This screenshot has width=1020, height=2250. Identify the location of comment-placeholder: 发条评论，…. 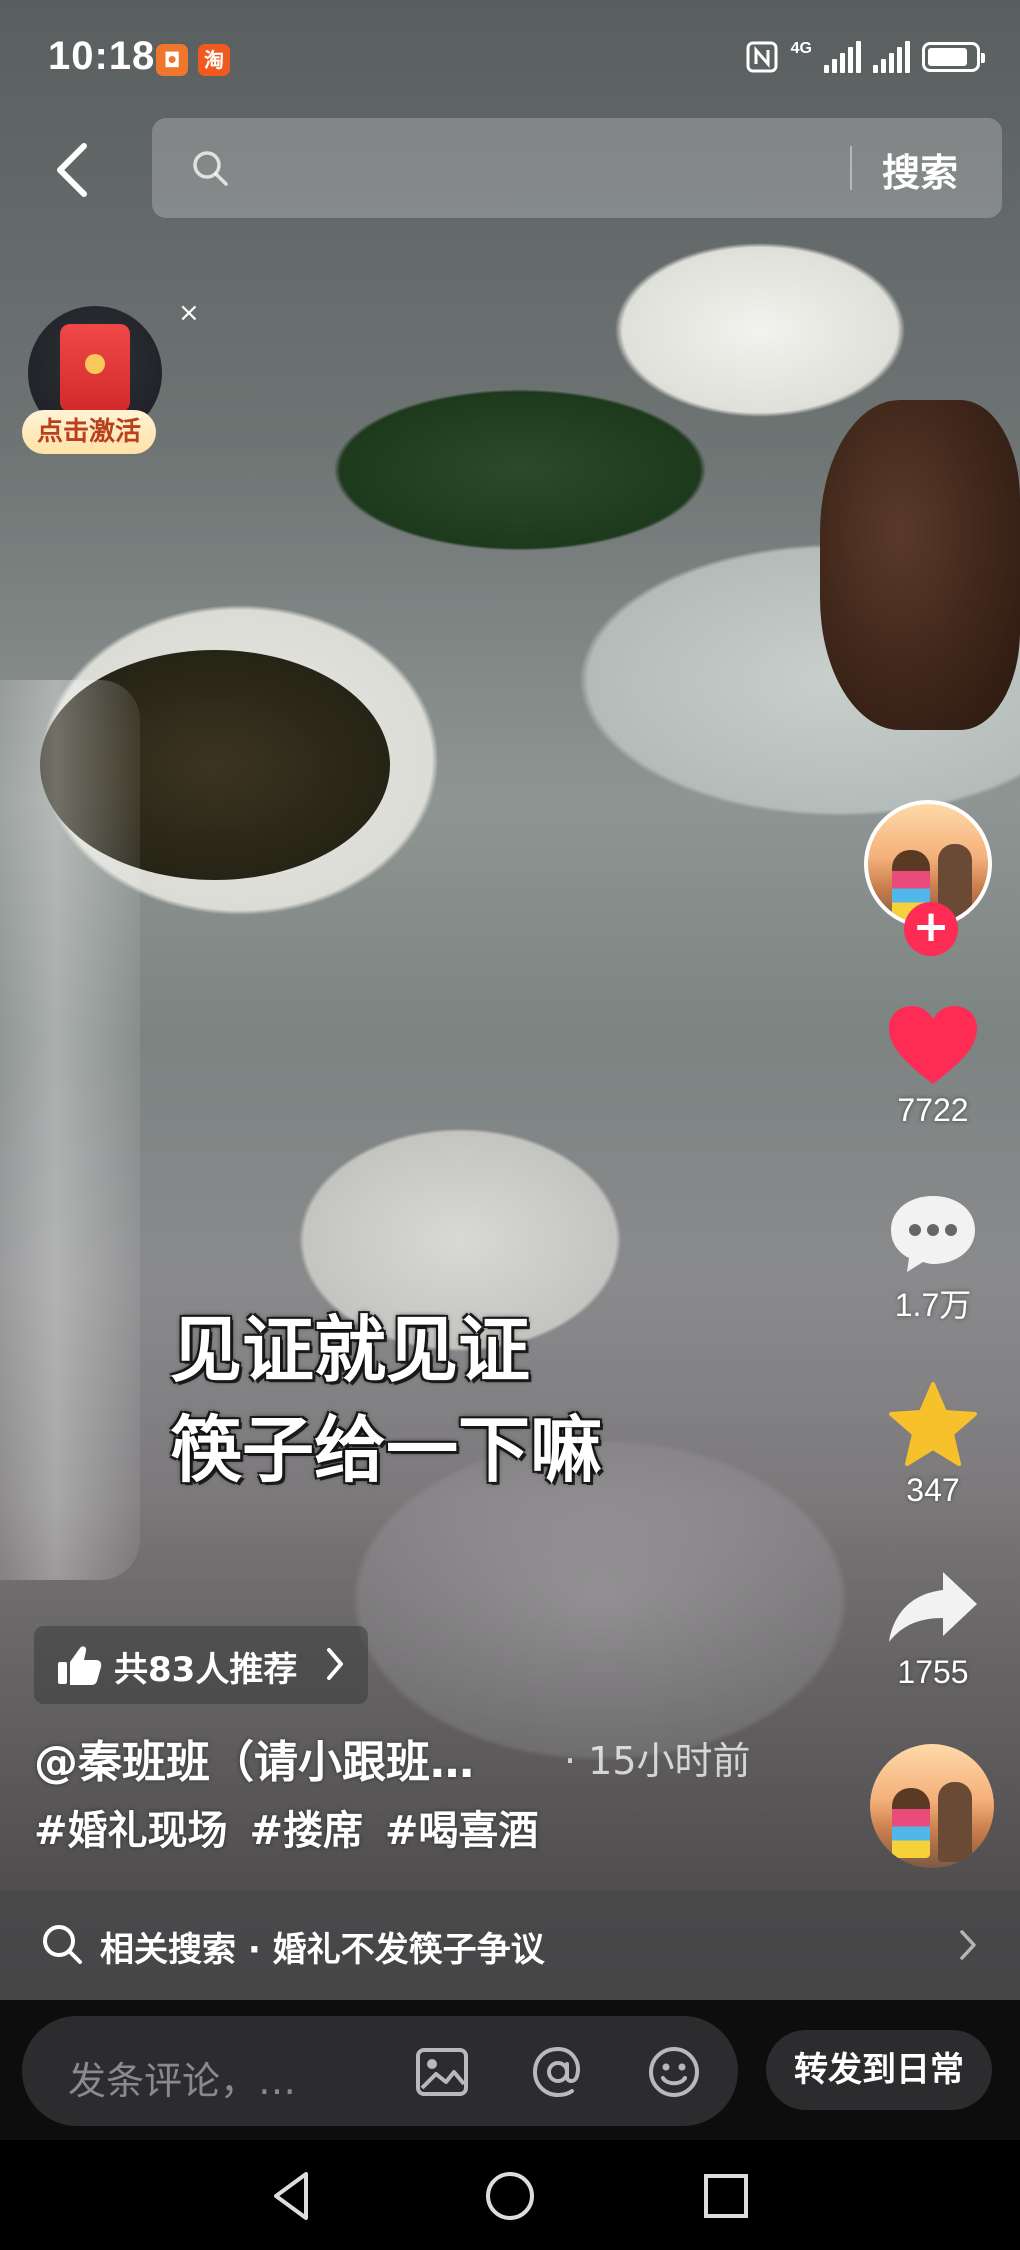
(182, 2081).